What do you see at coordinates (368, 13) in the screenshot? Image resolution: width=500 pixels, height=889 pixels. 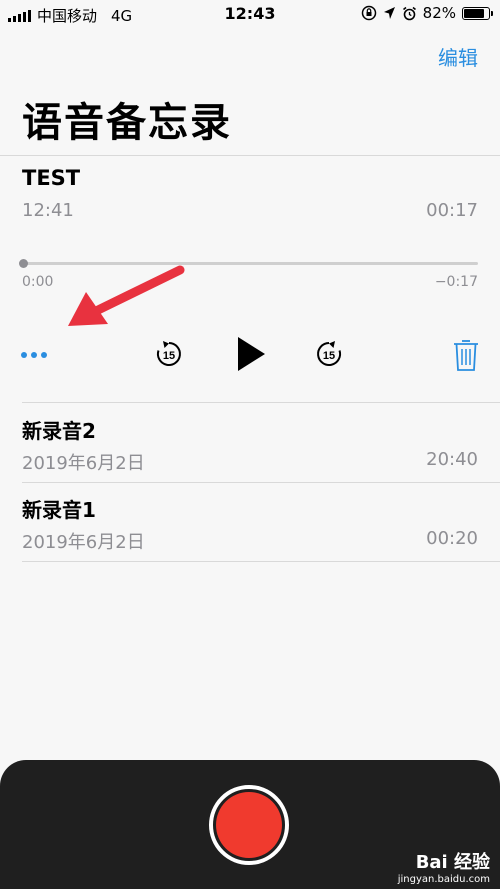 I see `orientation-lock-icon` at bounding box center [368, 13].